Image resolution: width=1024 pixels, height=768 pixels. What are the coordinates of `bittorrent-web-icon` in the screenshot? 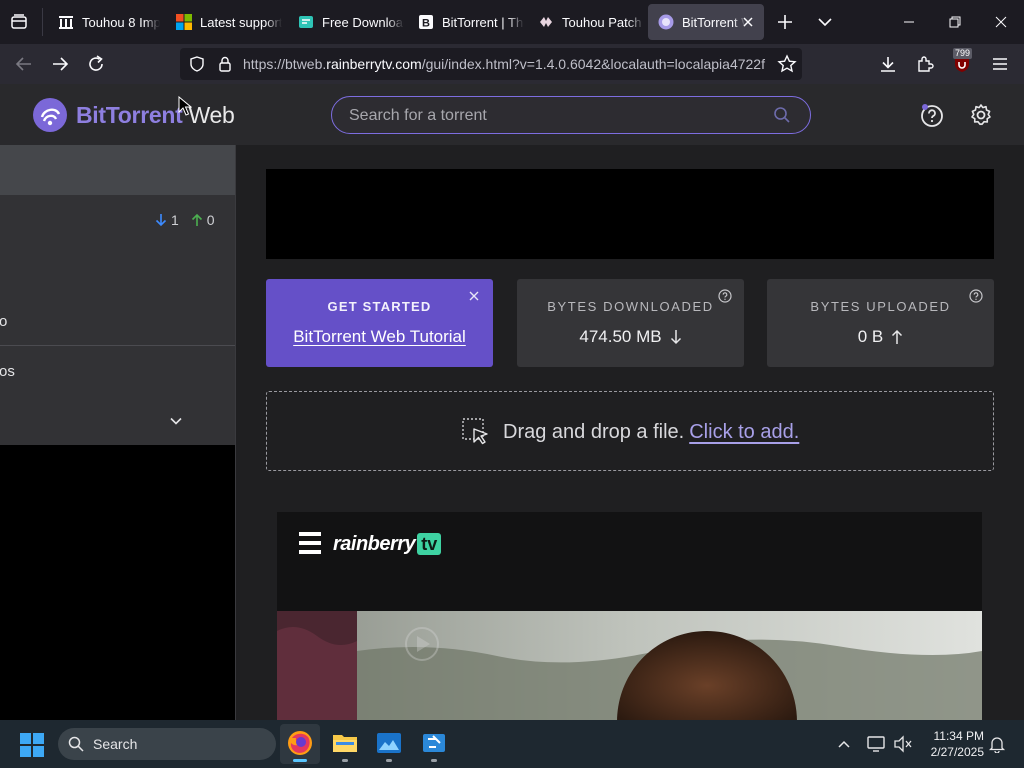 It's located at (666, 22).